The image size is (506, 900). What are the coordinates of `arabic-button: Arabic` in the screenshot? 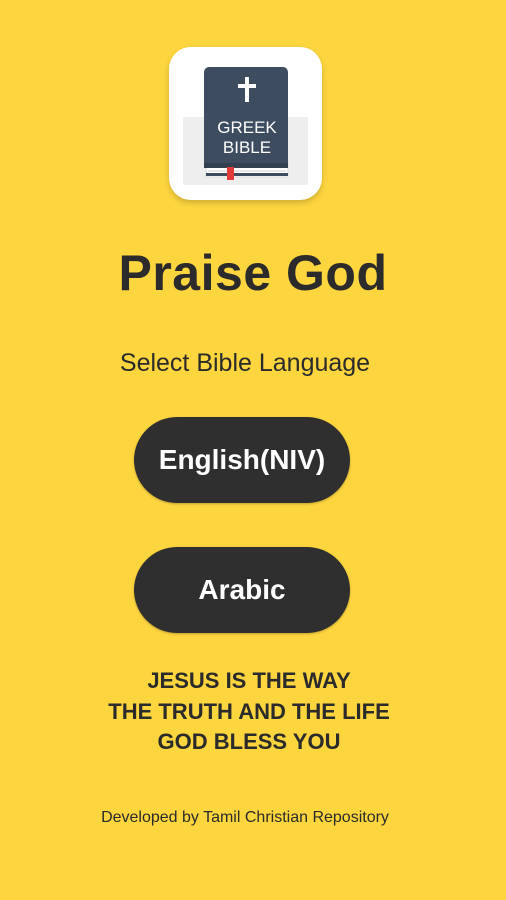 It's located at (242, 590).